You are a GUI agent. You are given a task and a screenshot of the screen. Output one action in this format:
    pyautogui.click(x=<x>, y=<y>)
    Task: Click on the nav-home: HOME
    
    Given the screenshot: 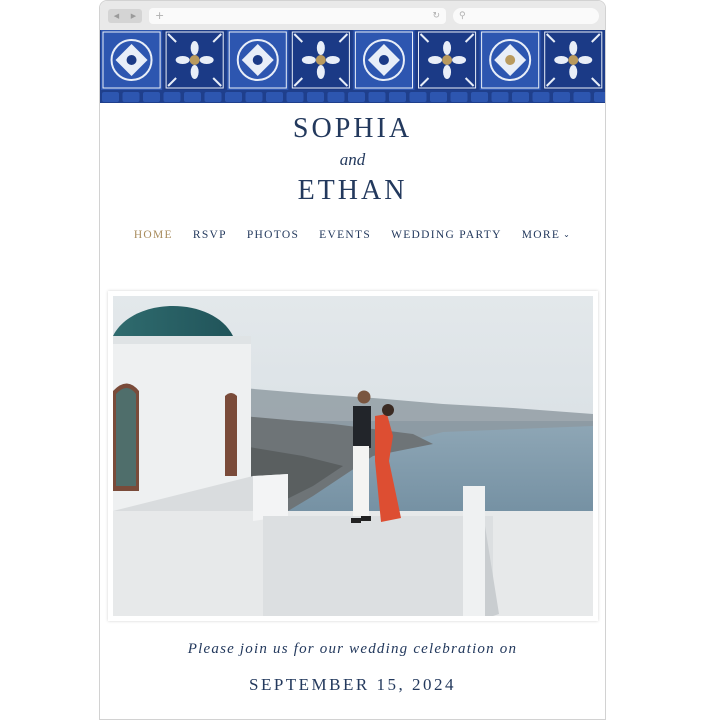 What is the action you would take?
    pyautogui.click(x=153, y=235)
    